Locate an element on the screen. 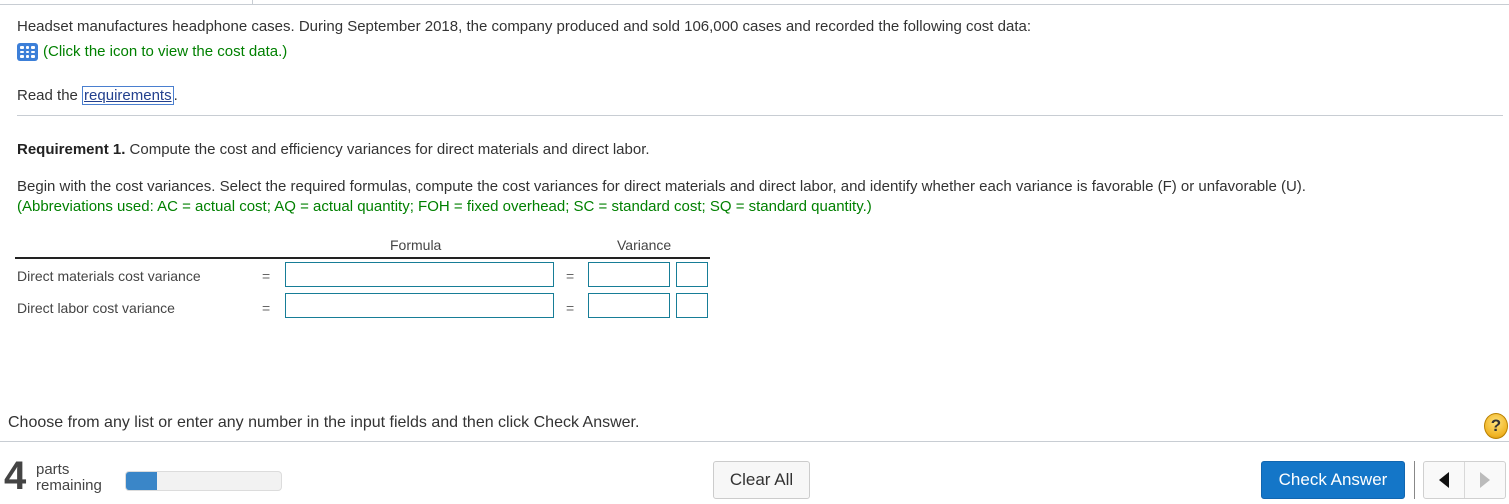 The width and height of the screenshot is (1509, 504). cost-data-link-text: (Click the icon to view the cost data.) is located at coordinates (165, 52).